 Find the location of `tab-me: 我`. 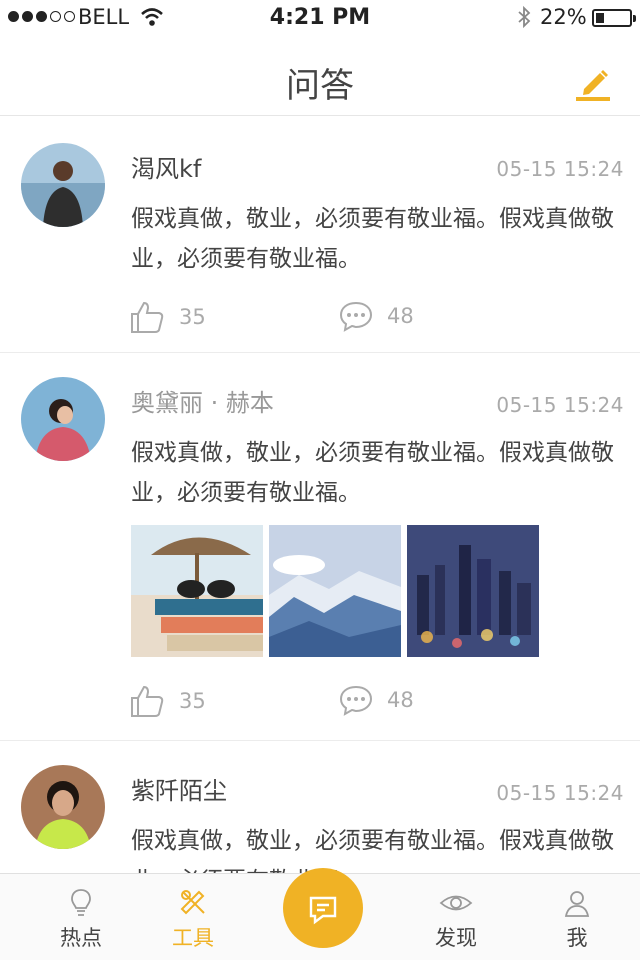

tab-me: 我 is located at coordinates (577, 920).